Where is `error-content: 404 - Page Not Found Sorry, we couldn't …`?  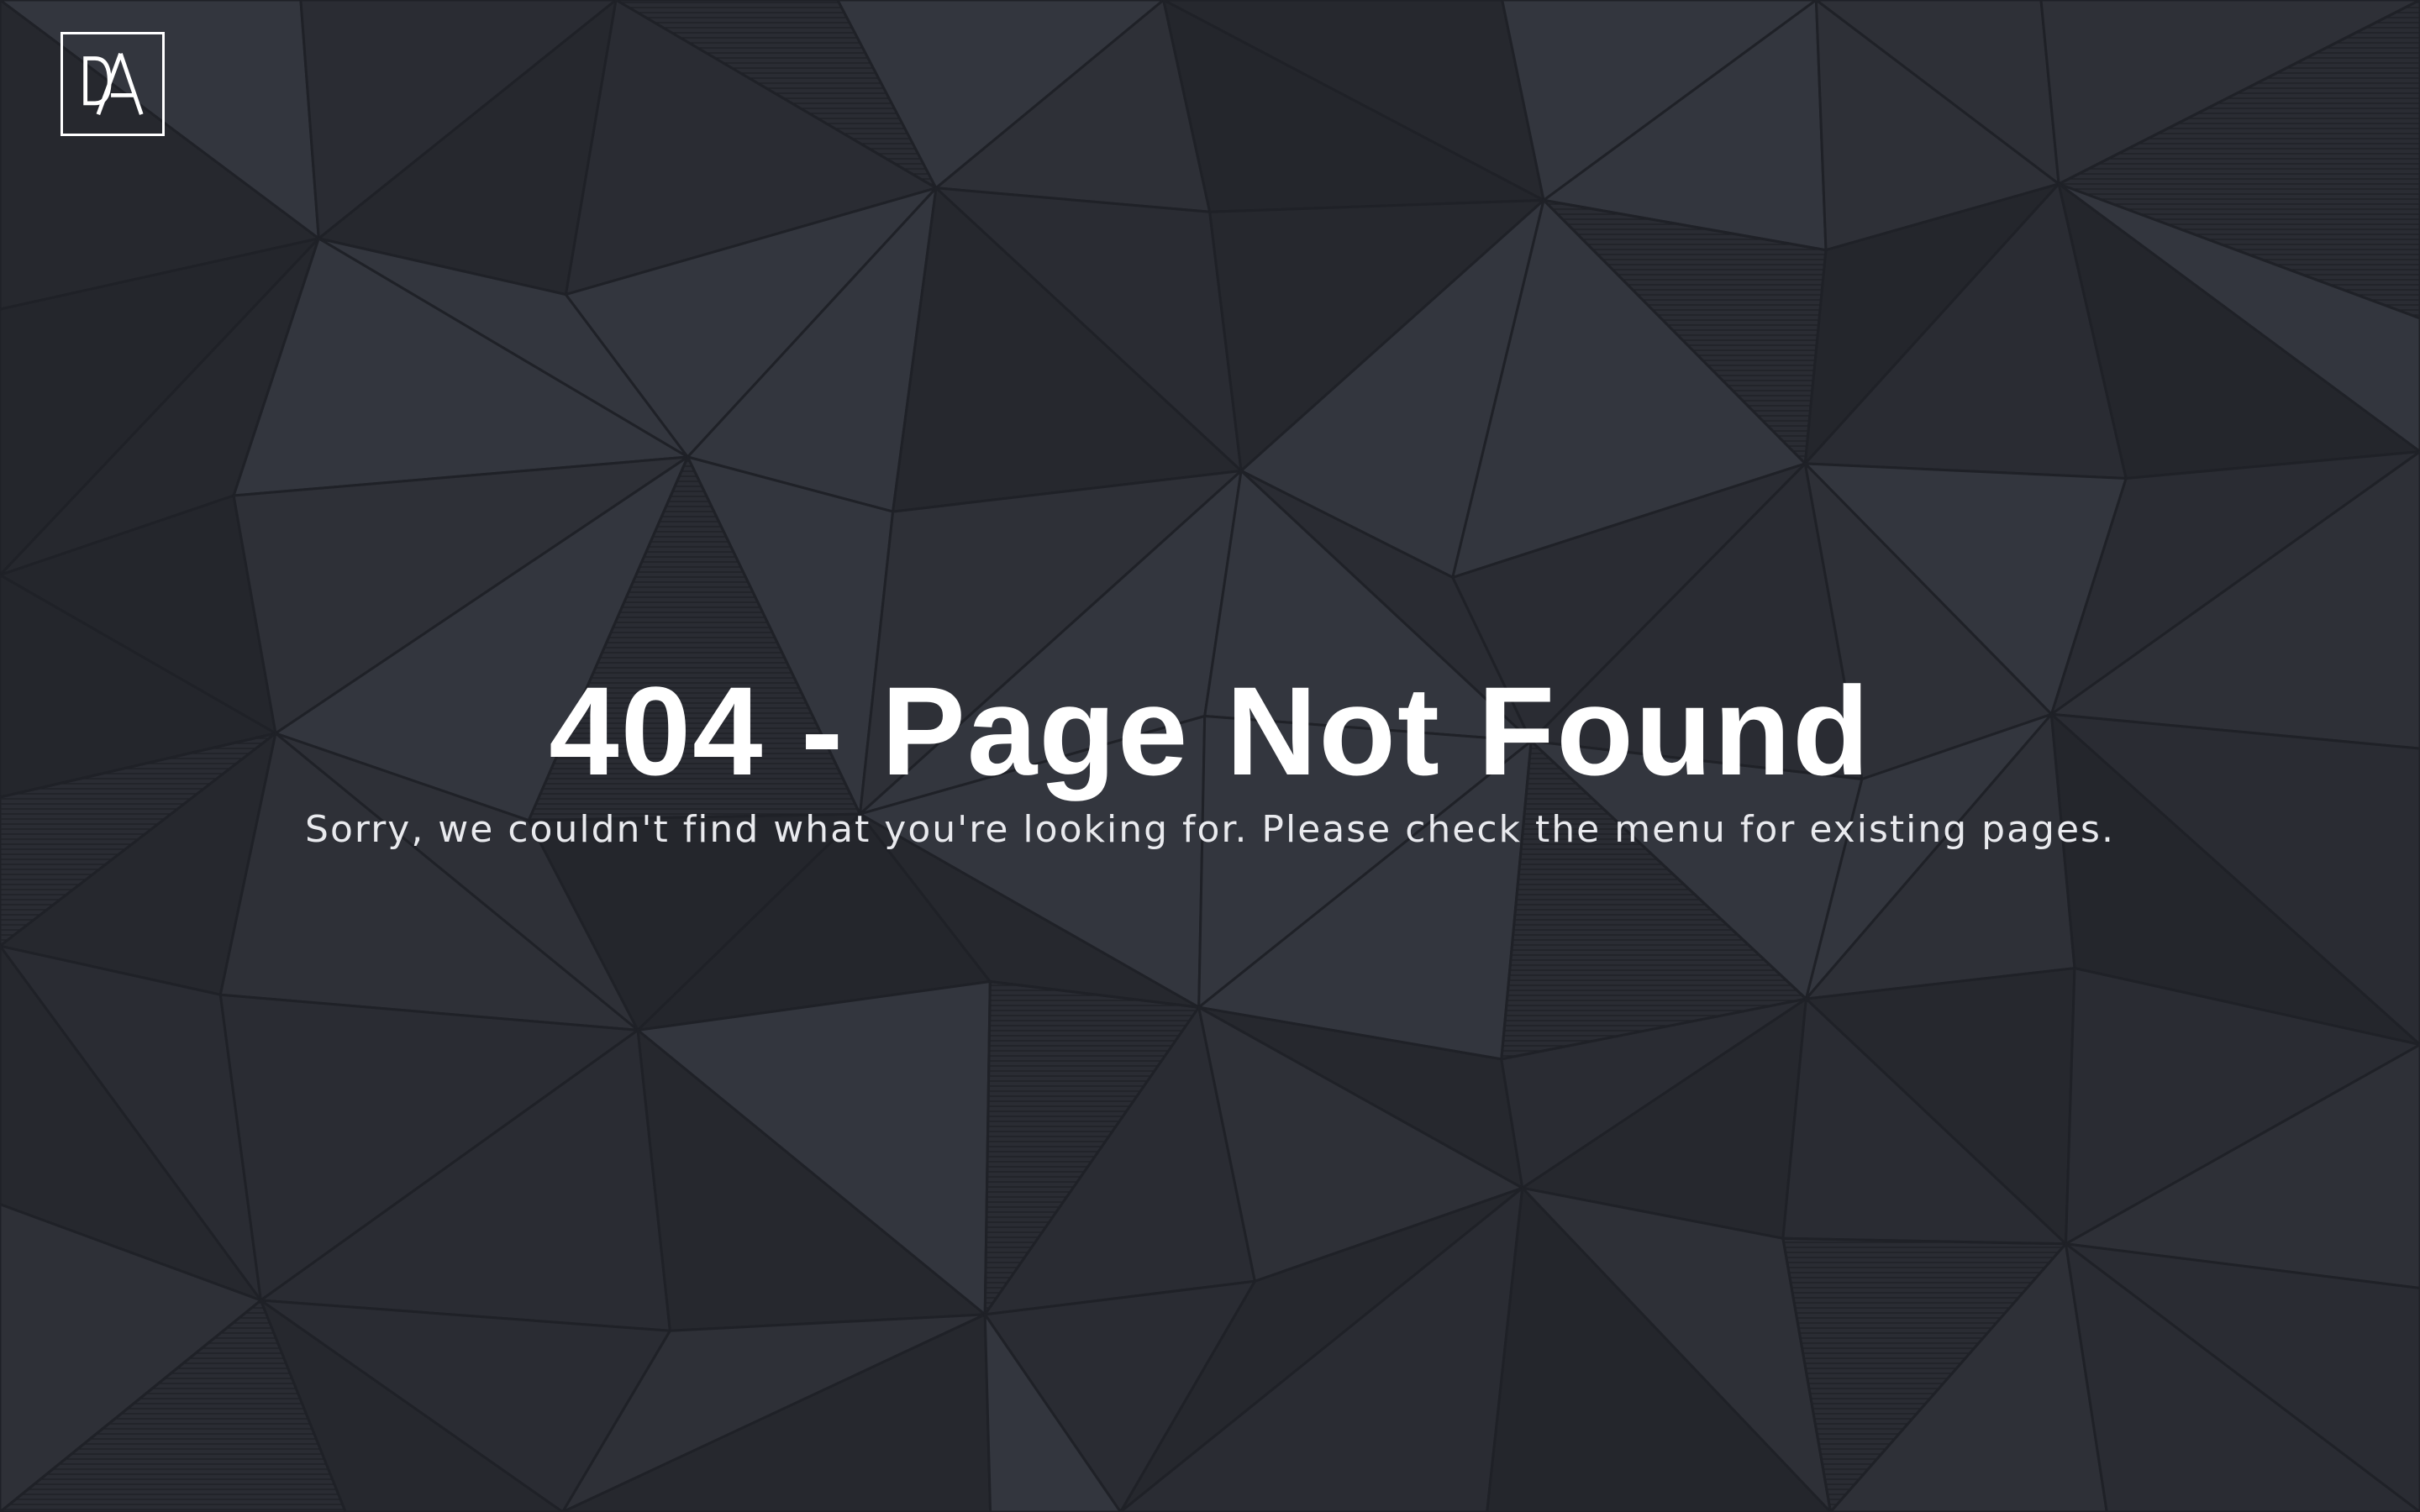
error-content: 404 - Page Not Found Sorry, we couldn't … is located at coordinates (1210, 759).